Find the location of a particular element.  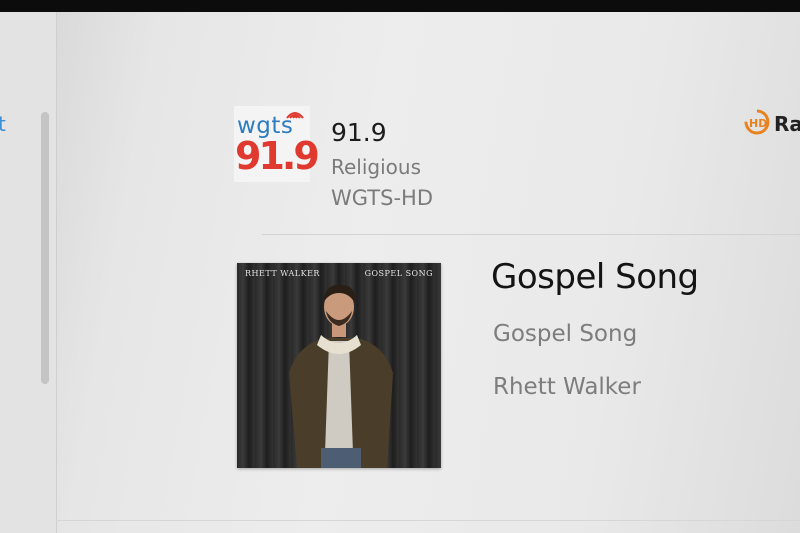

album-art: RHETT WALKER GOSPEL SONG is located at coordinates (339, 365).